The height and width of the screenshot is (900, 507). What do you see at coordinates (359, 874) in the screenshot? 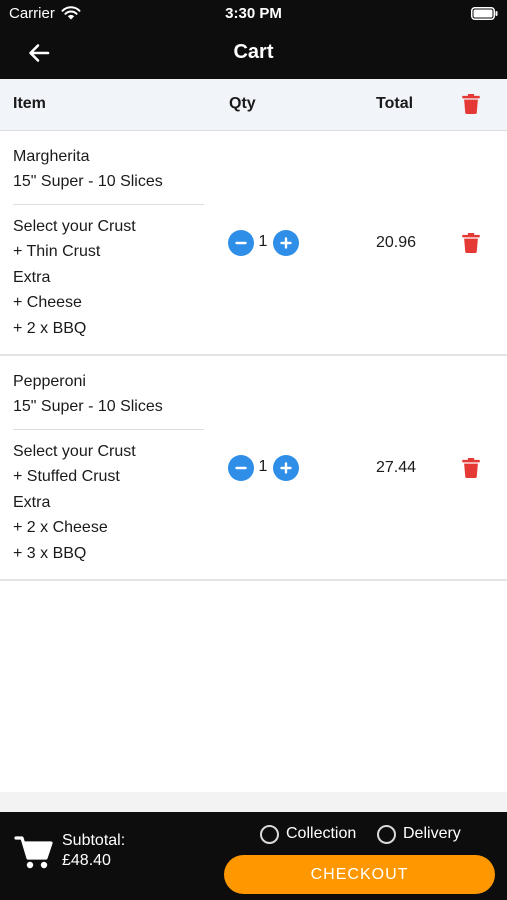
I see `checkout-button: CHECKOUT` at bounding box center [359, 874].